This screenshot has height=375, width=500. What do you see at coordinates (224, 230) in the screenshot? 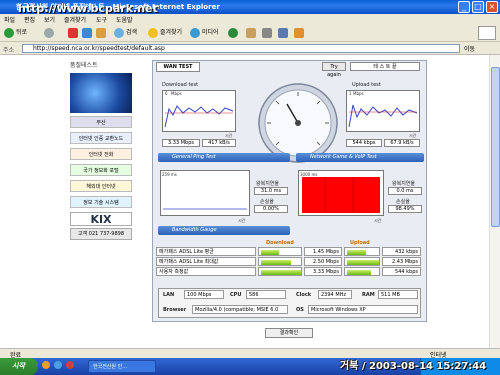
I see `bandwidth-header: Bandwidth Gauge` at bounding box center [224, 230].